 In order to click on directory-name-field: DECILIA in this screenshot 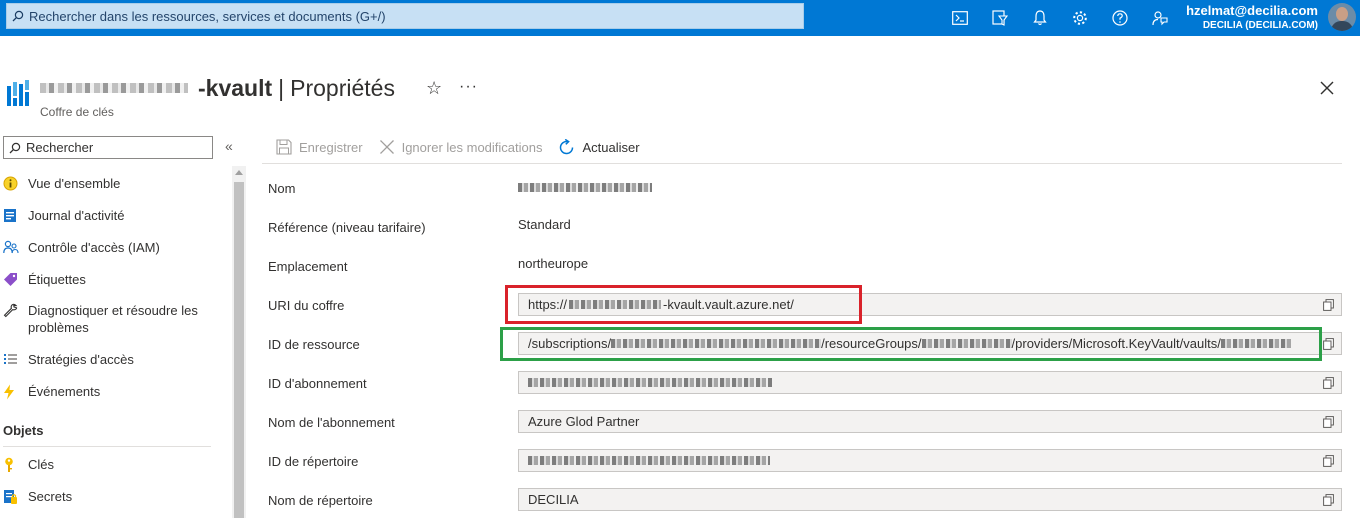, I will do `click(930, 499)`.